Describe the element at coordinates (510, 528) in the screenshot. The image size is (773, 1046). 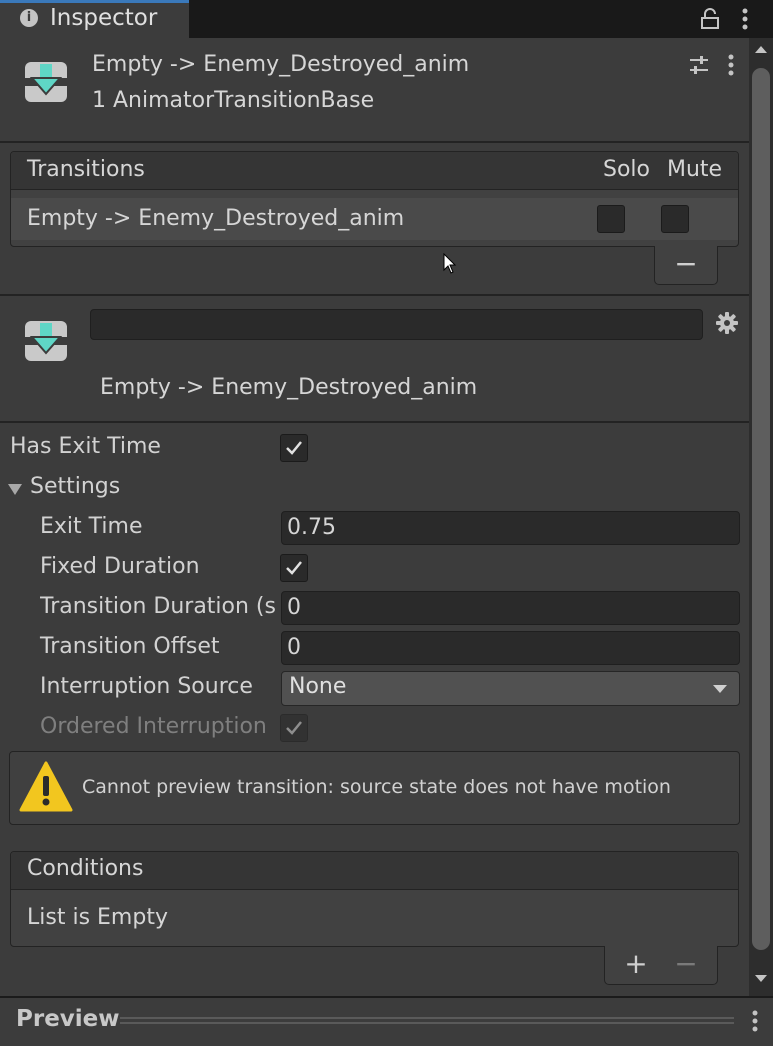
I see `exit-time-field: 0.75` at that location.